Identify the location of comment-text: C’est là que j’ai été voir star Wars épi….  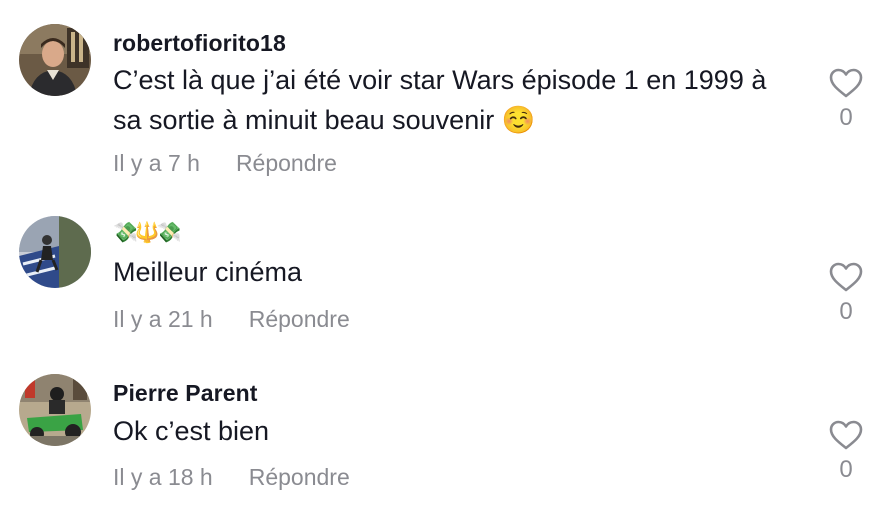
(440, 100).